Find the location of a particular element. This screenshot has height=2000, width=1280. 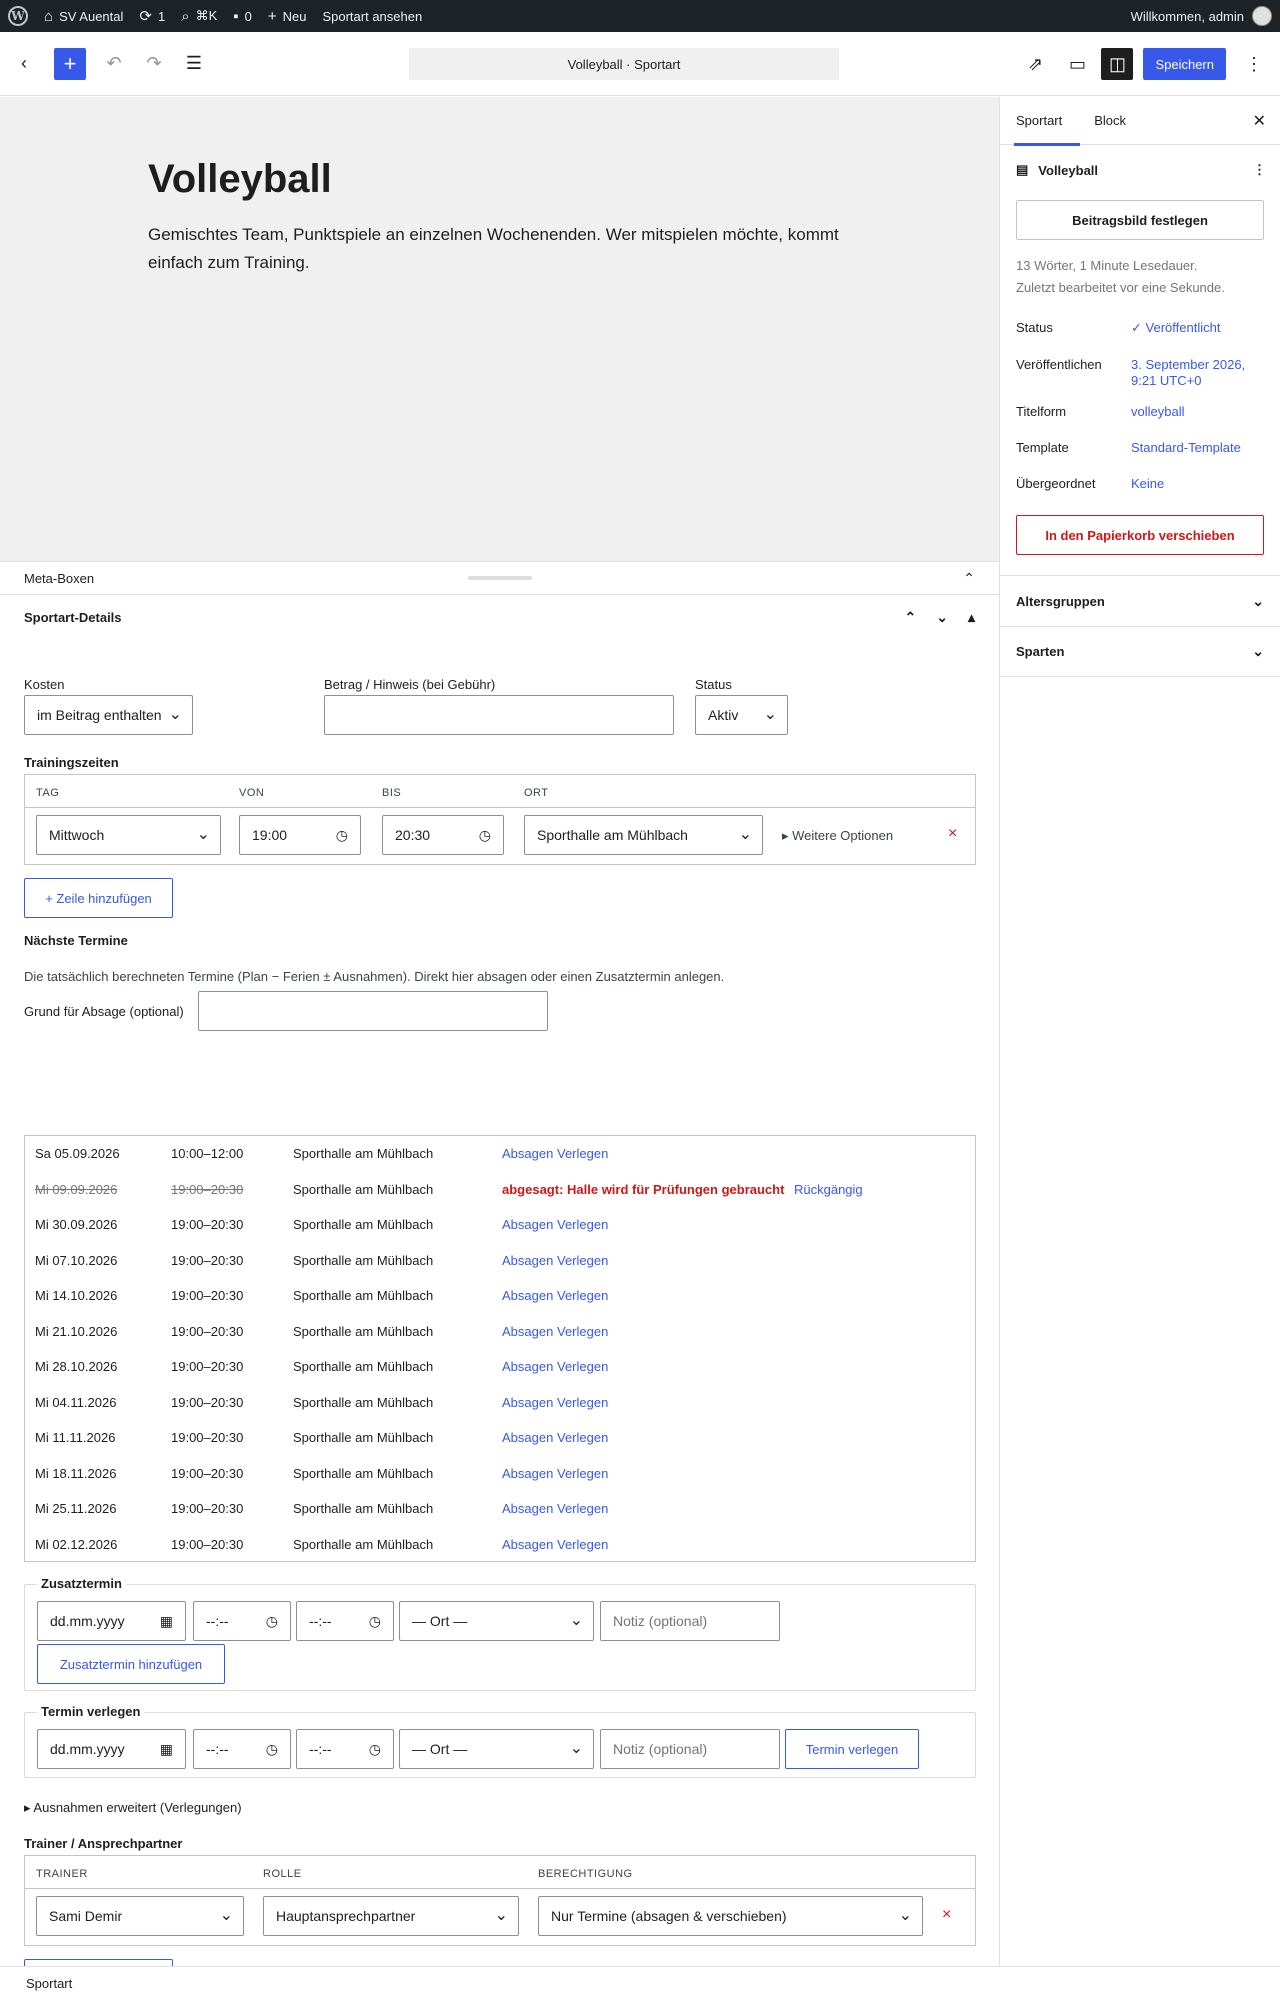

berechtigung-select: Nur Termine (absagen & verschieben) is located at coordinates (730, 1916).